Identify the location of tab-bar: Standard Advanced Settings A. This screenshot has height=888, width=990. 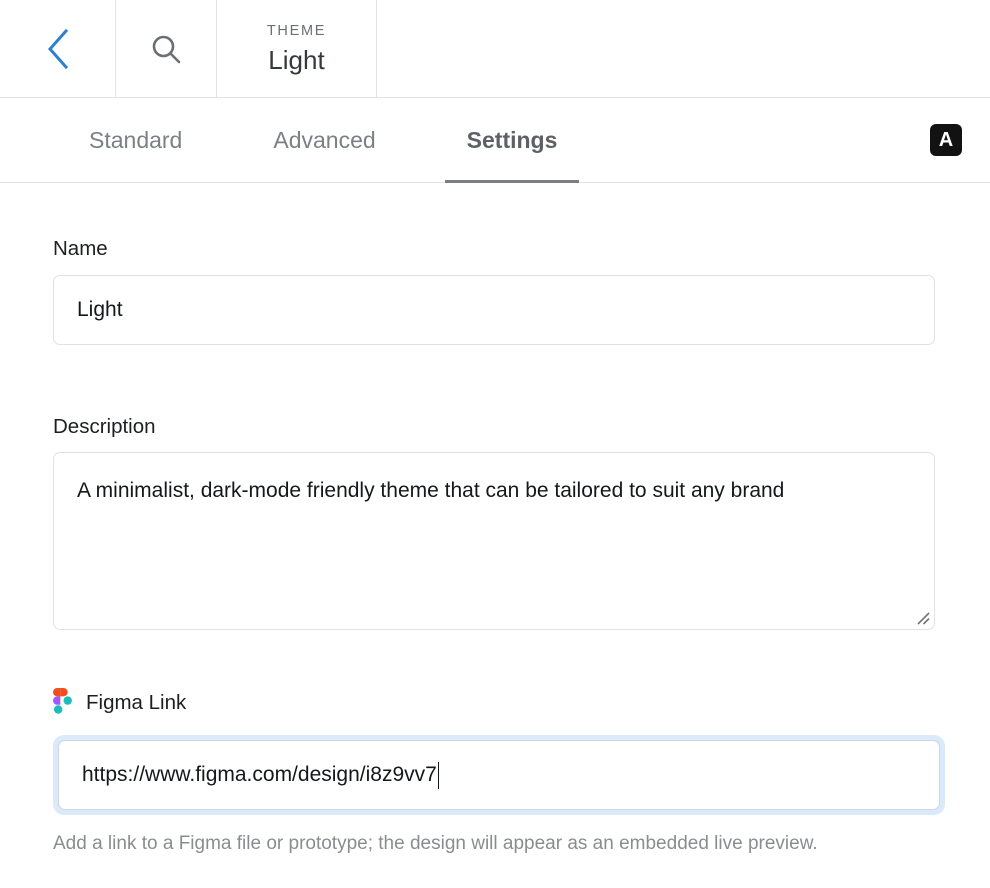
(495, 140).